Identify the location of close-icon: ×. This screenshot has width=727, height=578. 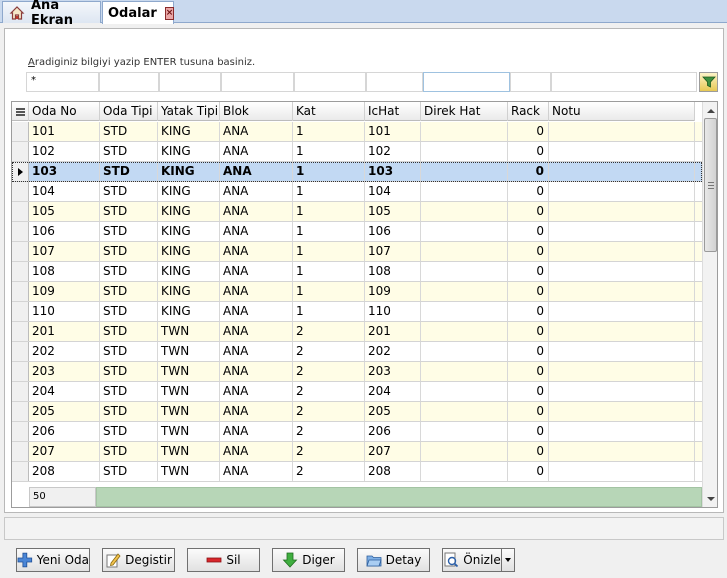
(169, 13).